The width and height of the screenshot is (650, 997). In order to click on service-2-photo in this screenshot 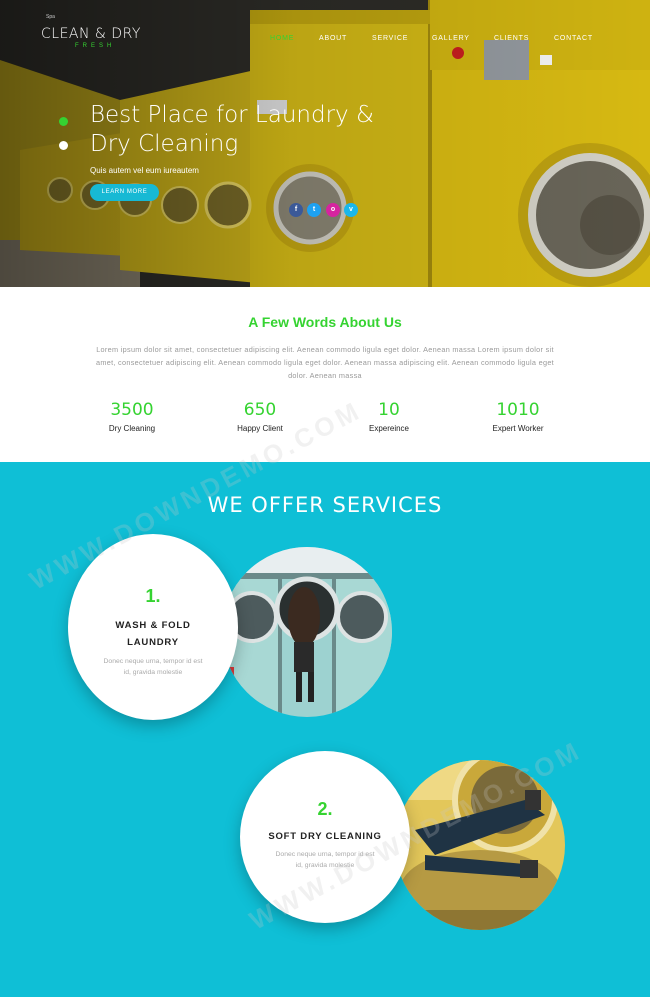, I will do `click(480, 845)`.